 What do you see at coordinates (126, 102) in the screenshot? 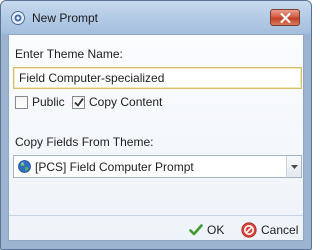
I see `copy-content-label: Copy Content` at bounding box center [126, 102].